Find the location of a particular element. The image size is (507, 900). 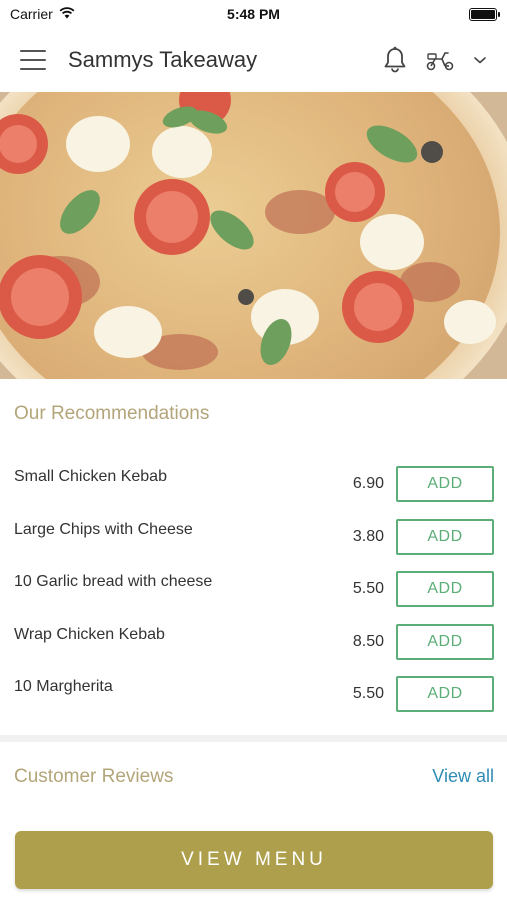

item-name: 10 Margherita is located at coordinates (63, 687).